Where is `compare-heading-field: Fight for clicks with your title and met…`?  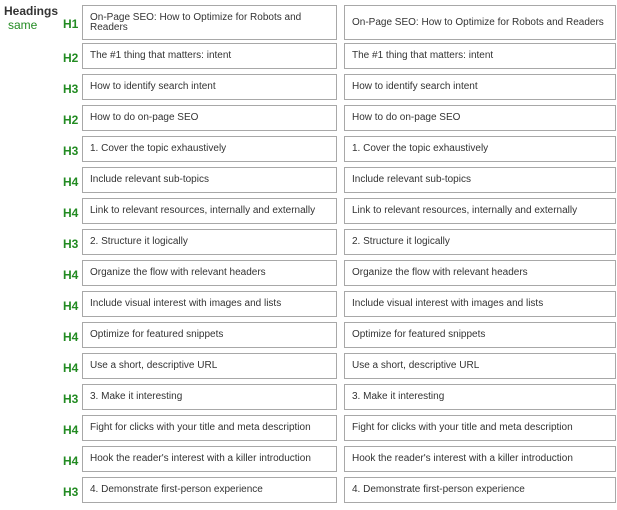
compare-heading-field: Fight for clicks with your title and met… is located at coordinates (480, 428).